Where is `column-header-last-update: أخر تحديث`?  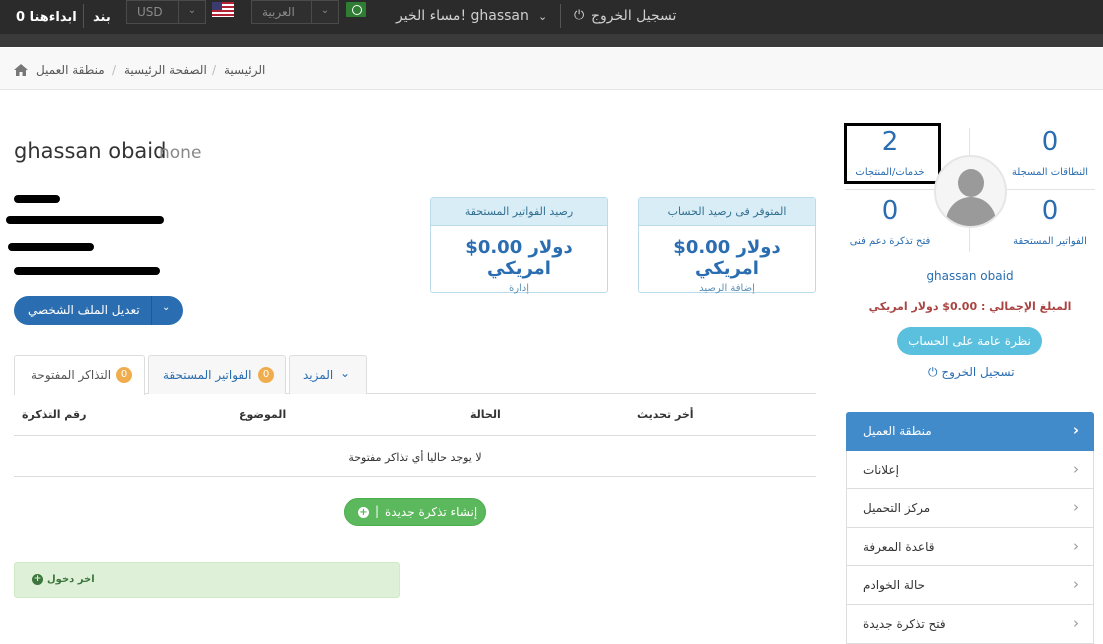
column-header-last-update: أخر تحديث is located at coordinates (665, 414).